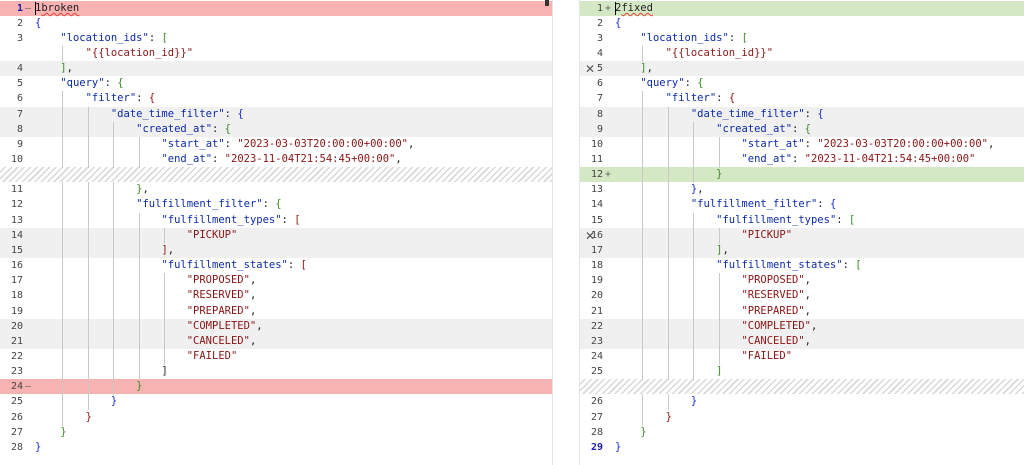 The image size is (1024, 465). Describe the element at coordinates (276, 250) in the screenshot. I see `code-line: 15 ],` at that location.